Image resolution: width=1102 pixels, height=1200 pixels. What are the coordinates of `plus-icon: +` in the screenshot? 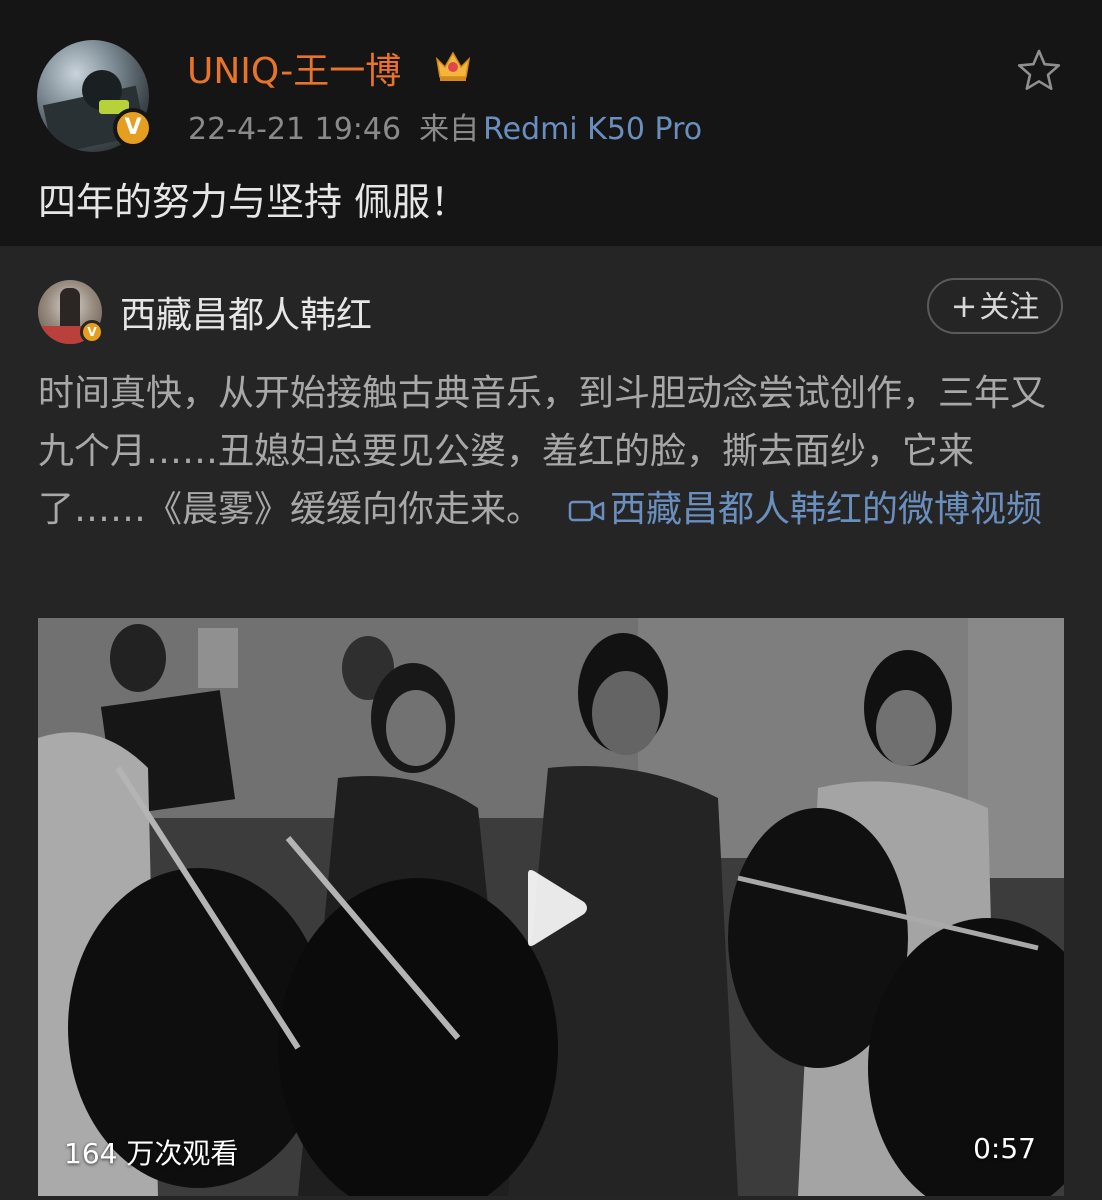 It's located at (964, 306).